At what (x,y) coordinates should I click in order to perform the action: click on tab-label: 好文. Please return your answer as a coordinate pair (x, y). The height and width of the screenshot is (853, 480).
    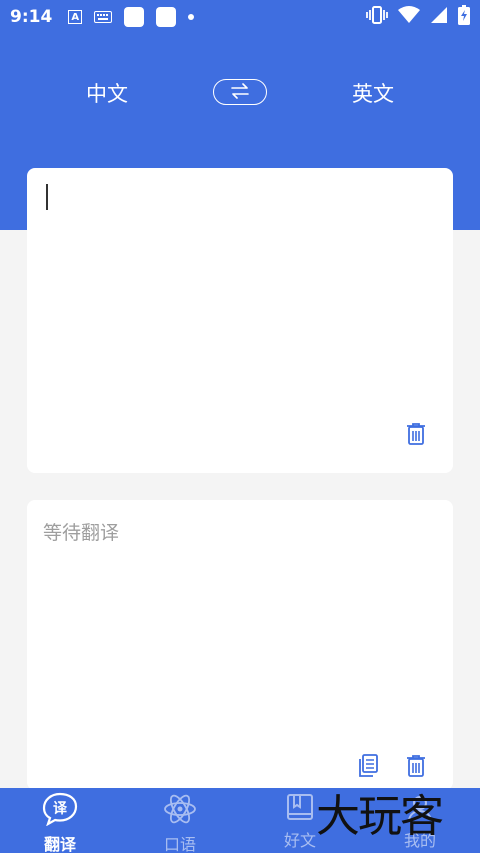
    Looking at the image, I should click on (299, 840).